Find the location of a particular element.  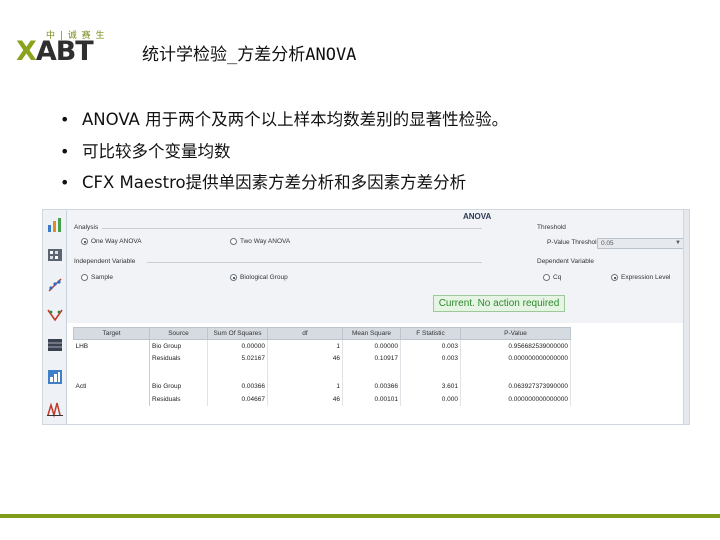

bar-chart-icon is located at coordinates (55, 225).